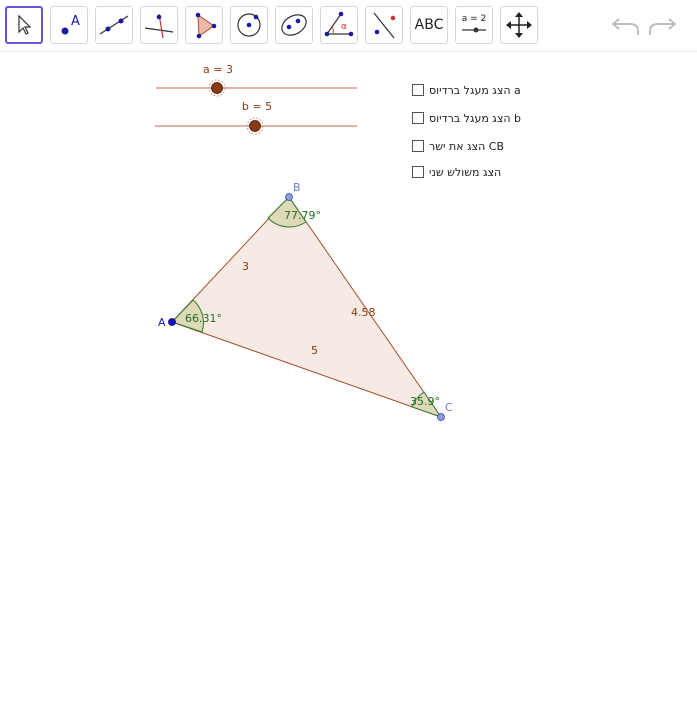 This screenshot has height=701, width=697. I want to click on point-tool-button: A, so click(69, 25).